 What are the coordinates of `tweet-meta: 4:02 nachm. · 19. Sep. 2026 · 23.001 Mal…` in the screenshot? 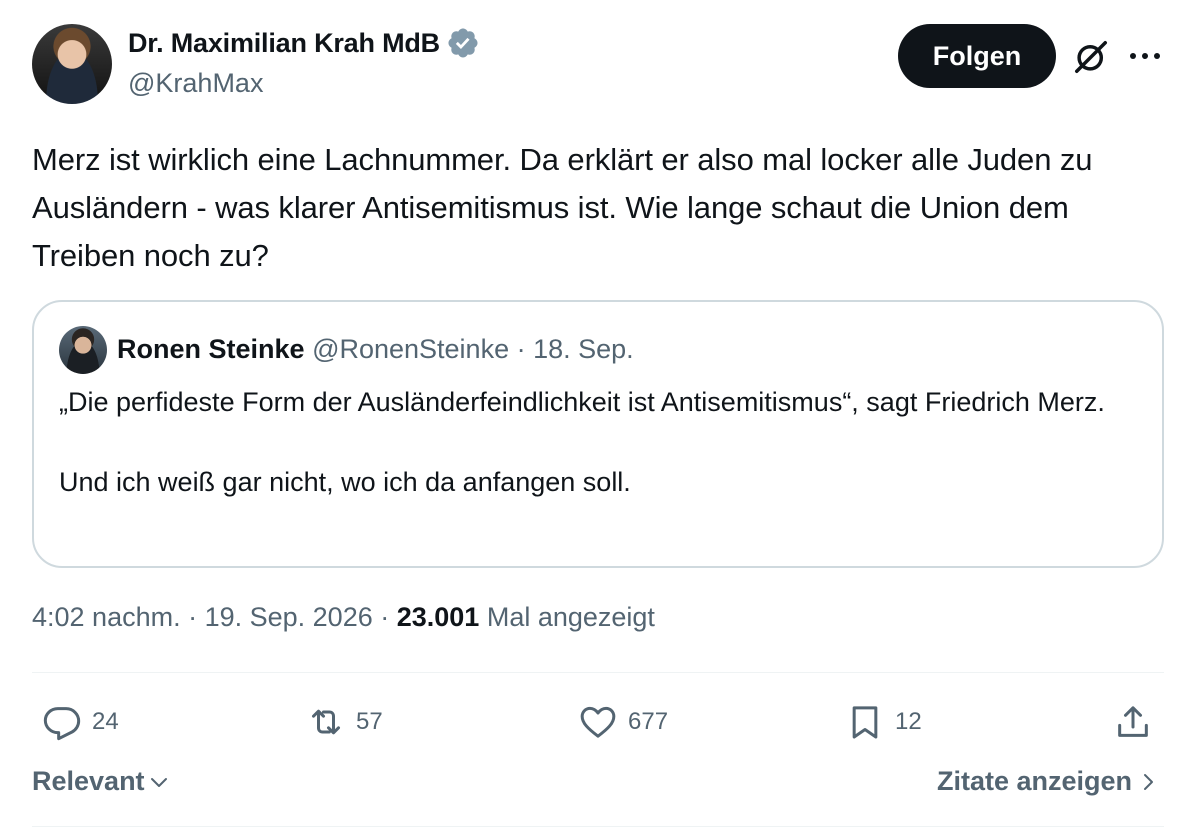 It's located at (343, 617).